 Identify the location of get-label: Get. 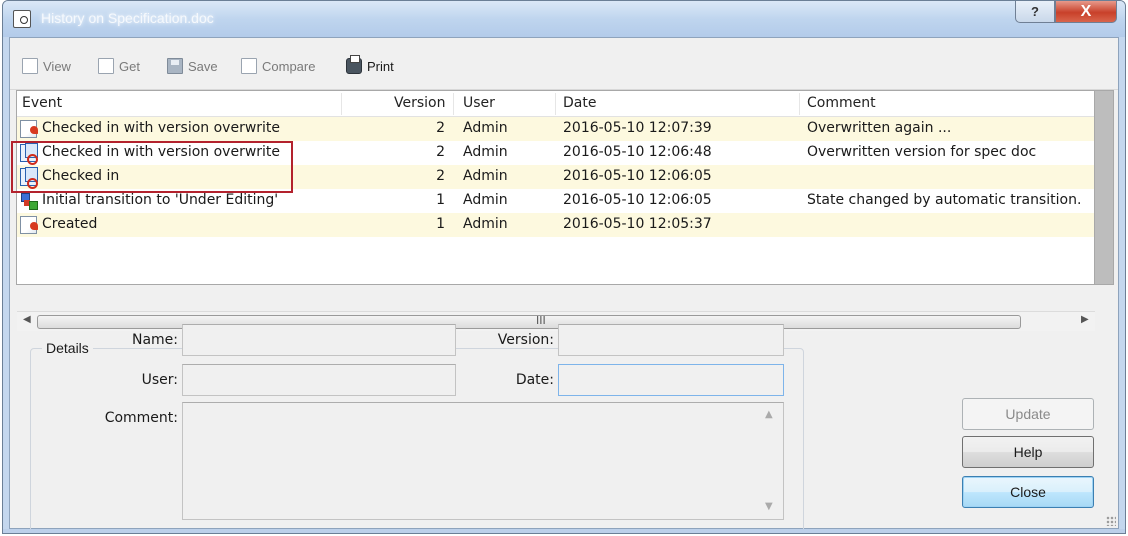
(129, 66).